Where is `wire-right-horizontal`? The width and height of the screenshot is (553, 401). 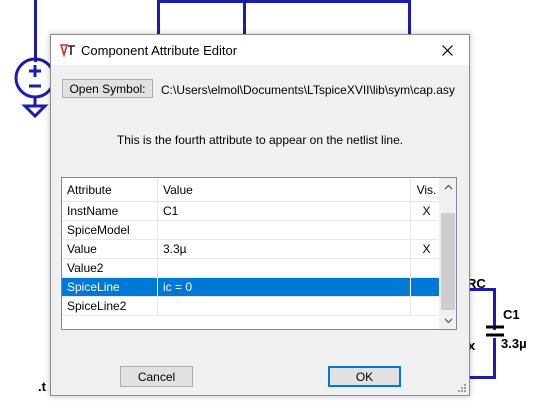 wire-right-horizontal is located at coordinates (483, 377).